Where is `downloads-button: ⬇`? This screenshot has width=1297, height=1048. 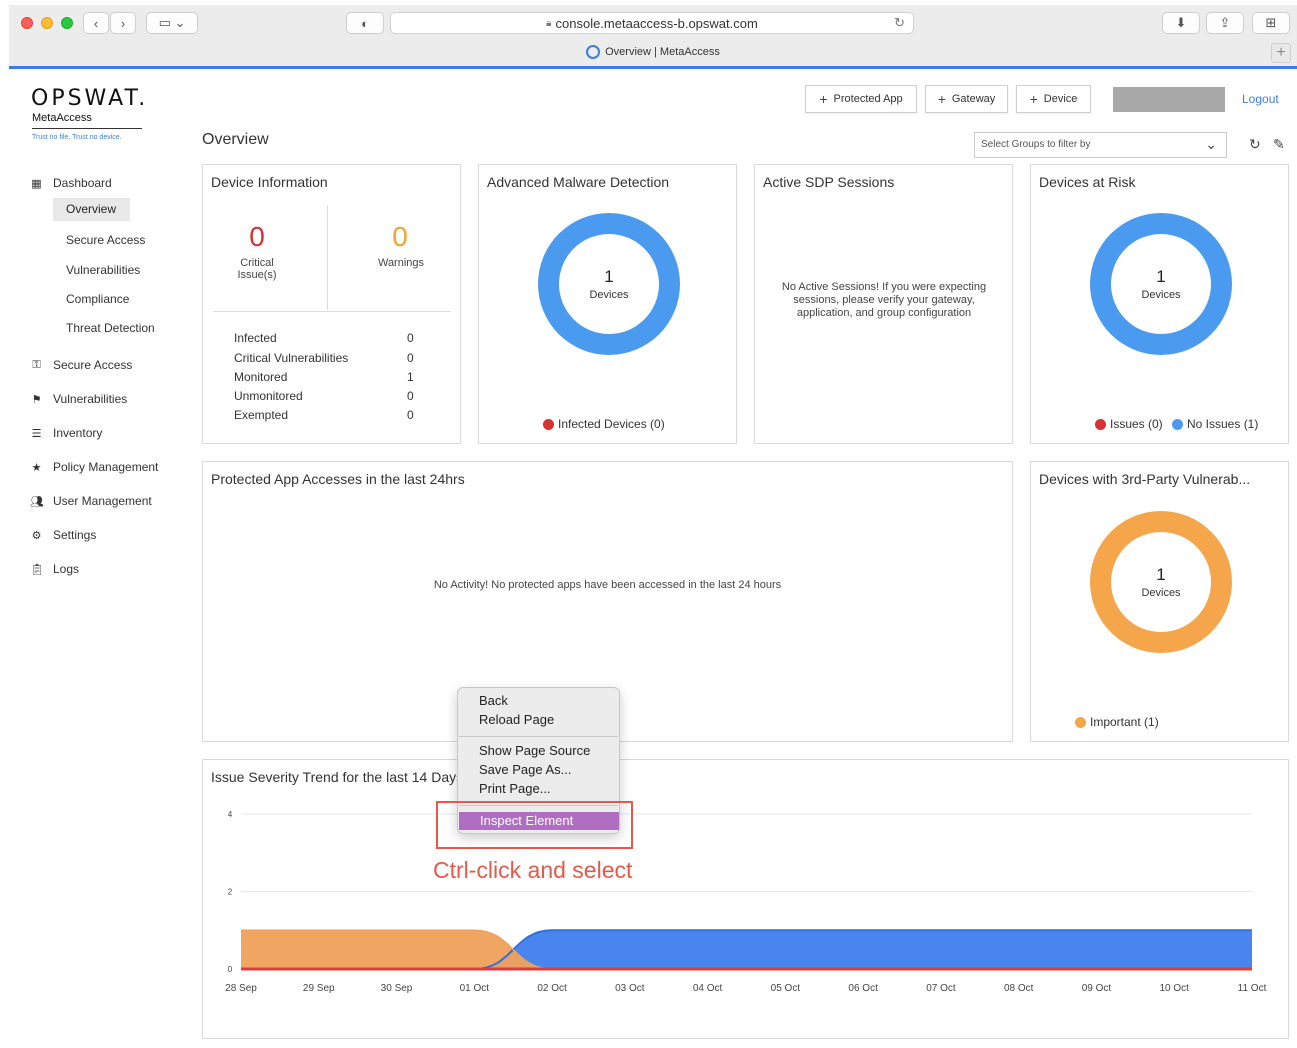
downloads-button: ⬇ is located at coordinates (1181, 23).